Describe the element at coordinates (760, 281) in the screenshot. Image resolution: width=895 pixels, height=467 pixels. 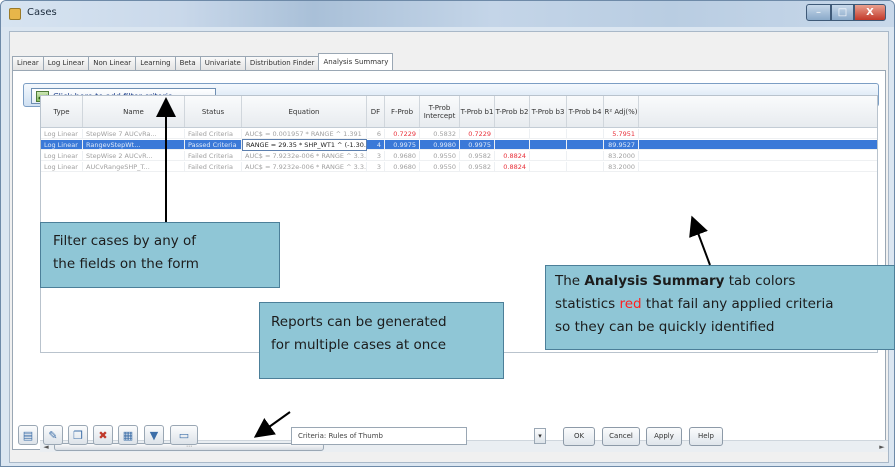
I see `summary-post-text: tab colors` at that location.